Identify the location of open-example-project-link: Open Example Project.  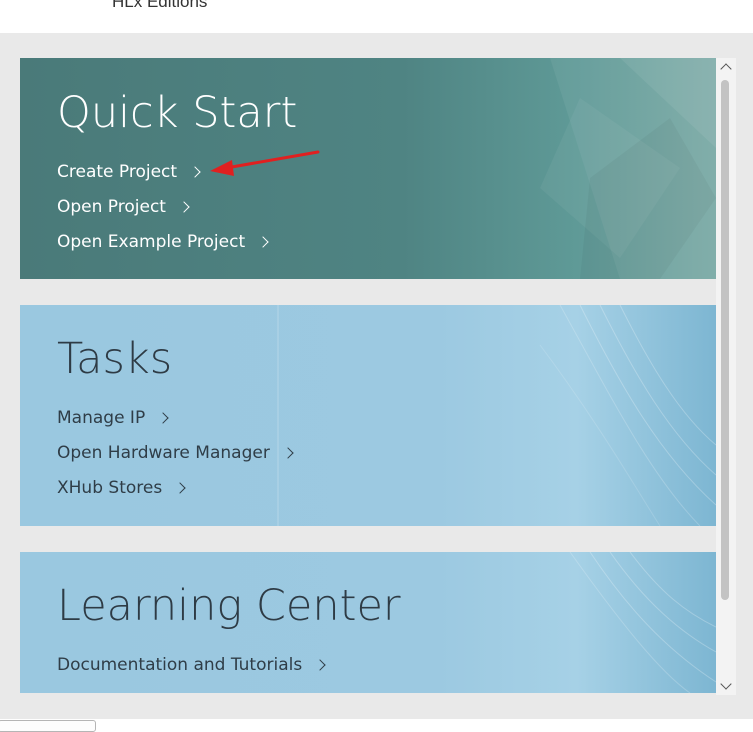
(163, 242).